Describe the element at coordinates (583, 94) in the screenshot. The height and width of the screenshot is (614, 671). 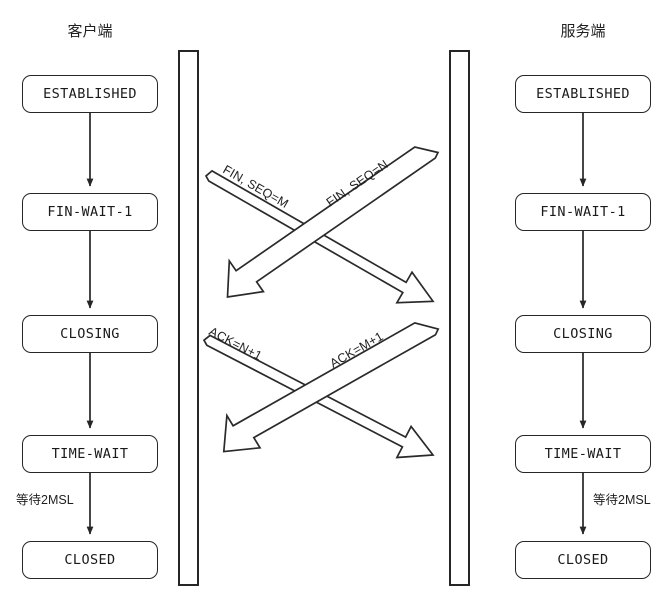
I see `state-box-server-established: ESTABLISHED` at that location.